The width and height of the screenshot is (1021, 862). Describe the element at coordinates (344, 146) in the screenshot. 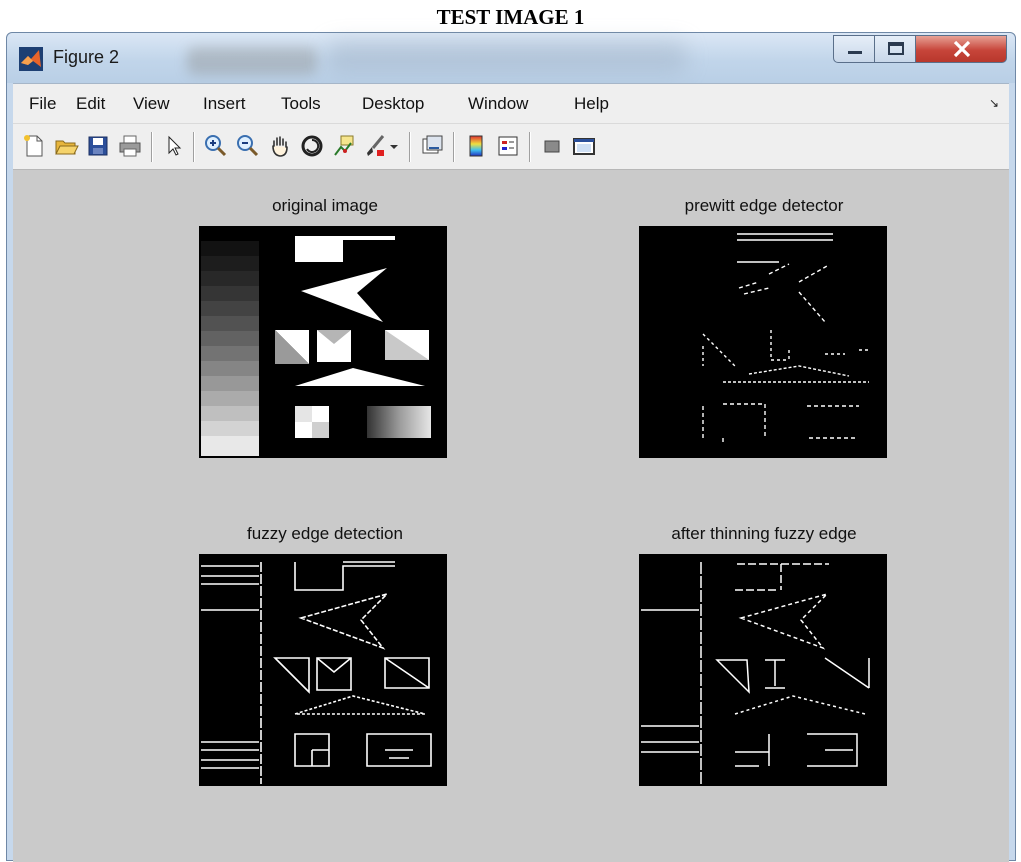

I see `data-cursor-icon` at that location.